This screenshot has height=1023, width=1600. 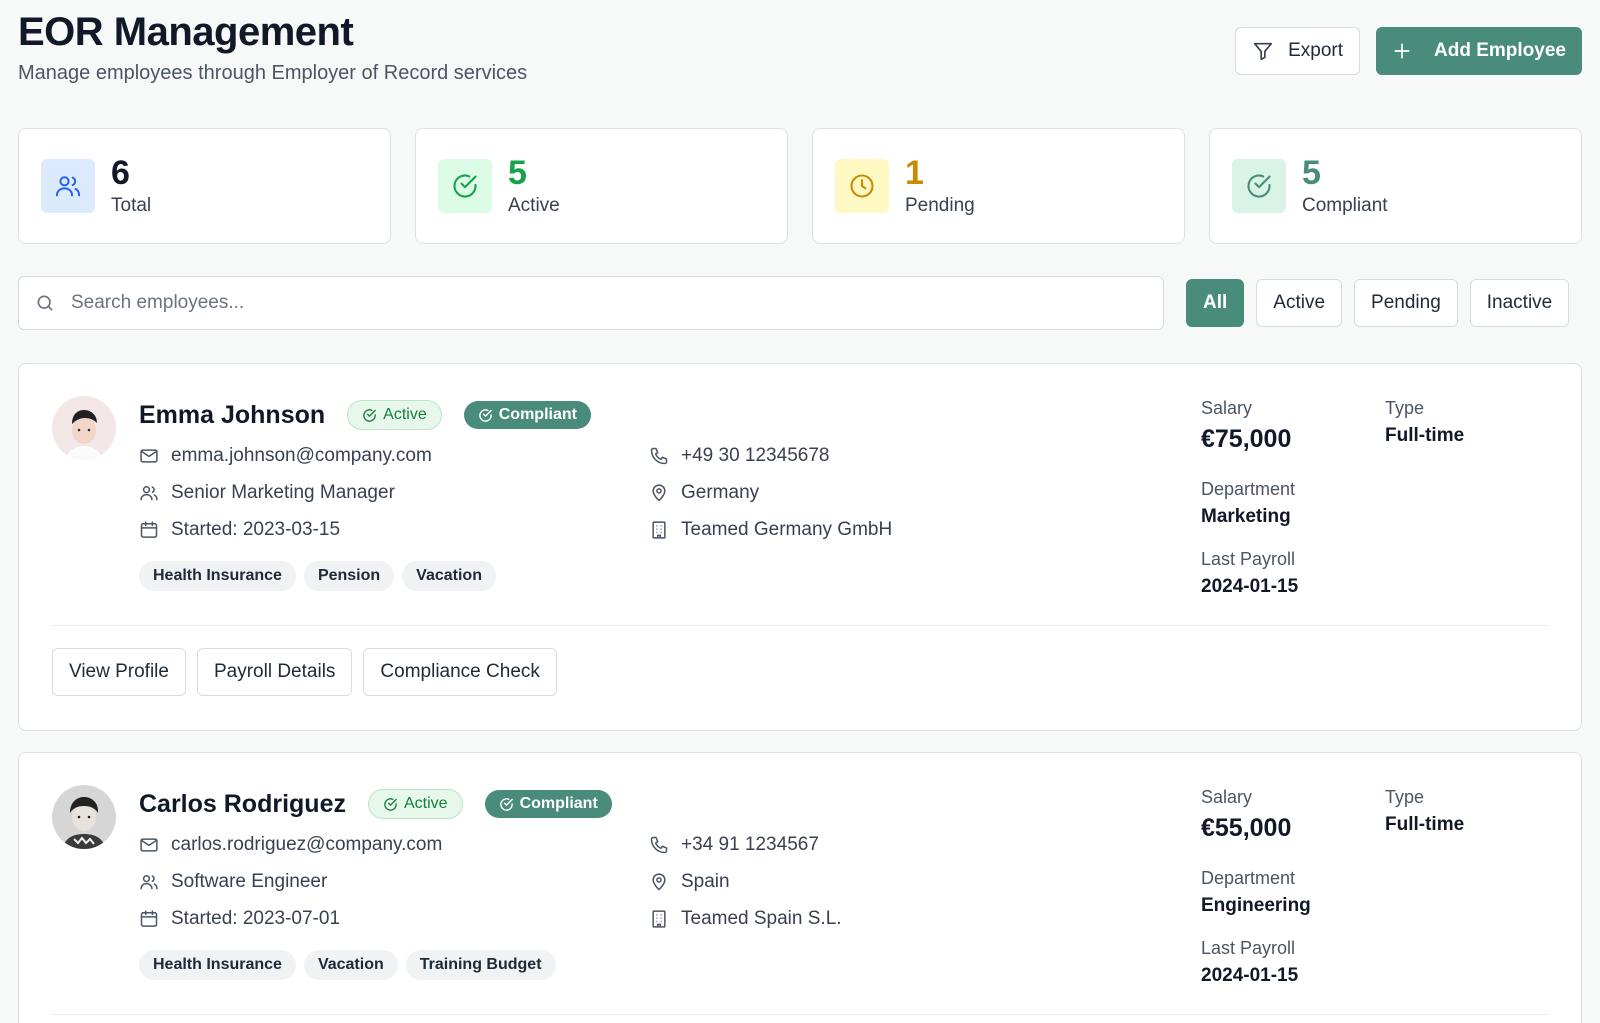 I want to click on employee-role-row: Software Engineer, so click(x=290, y=882).